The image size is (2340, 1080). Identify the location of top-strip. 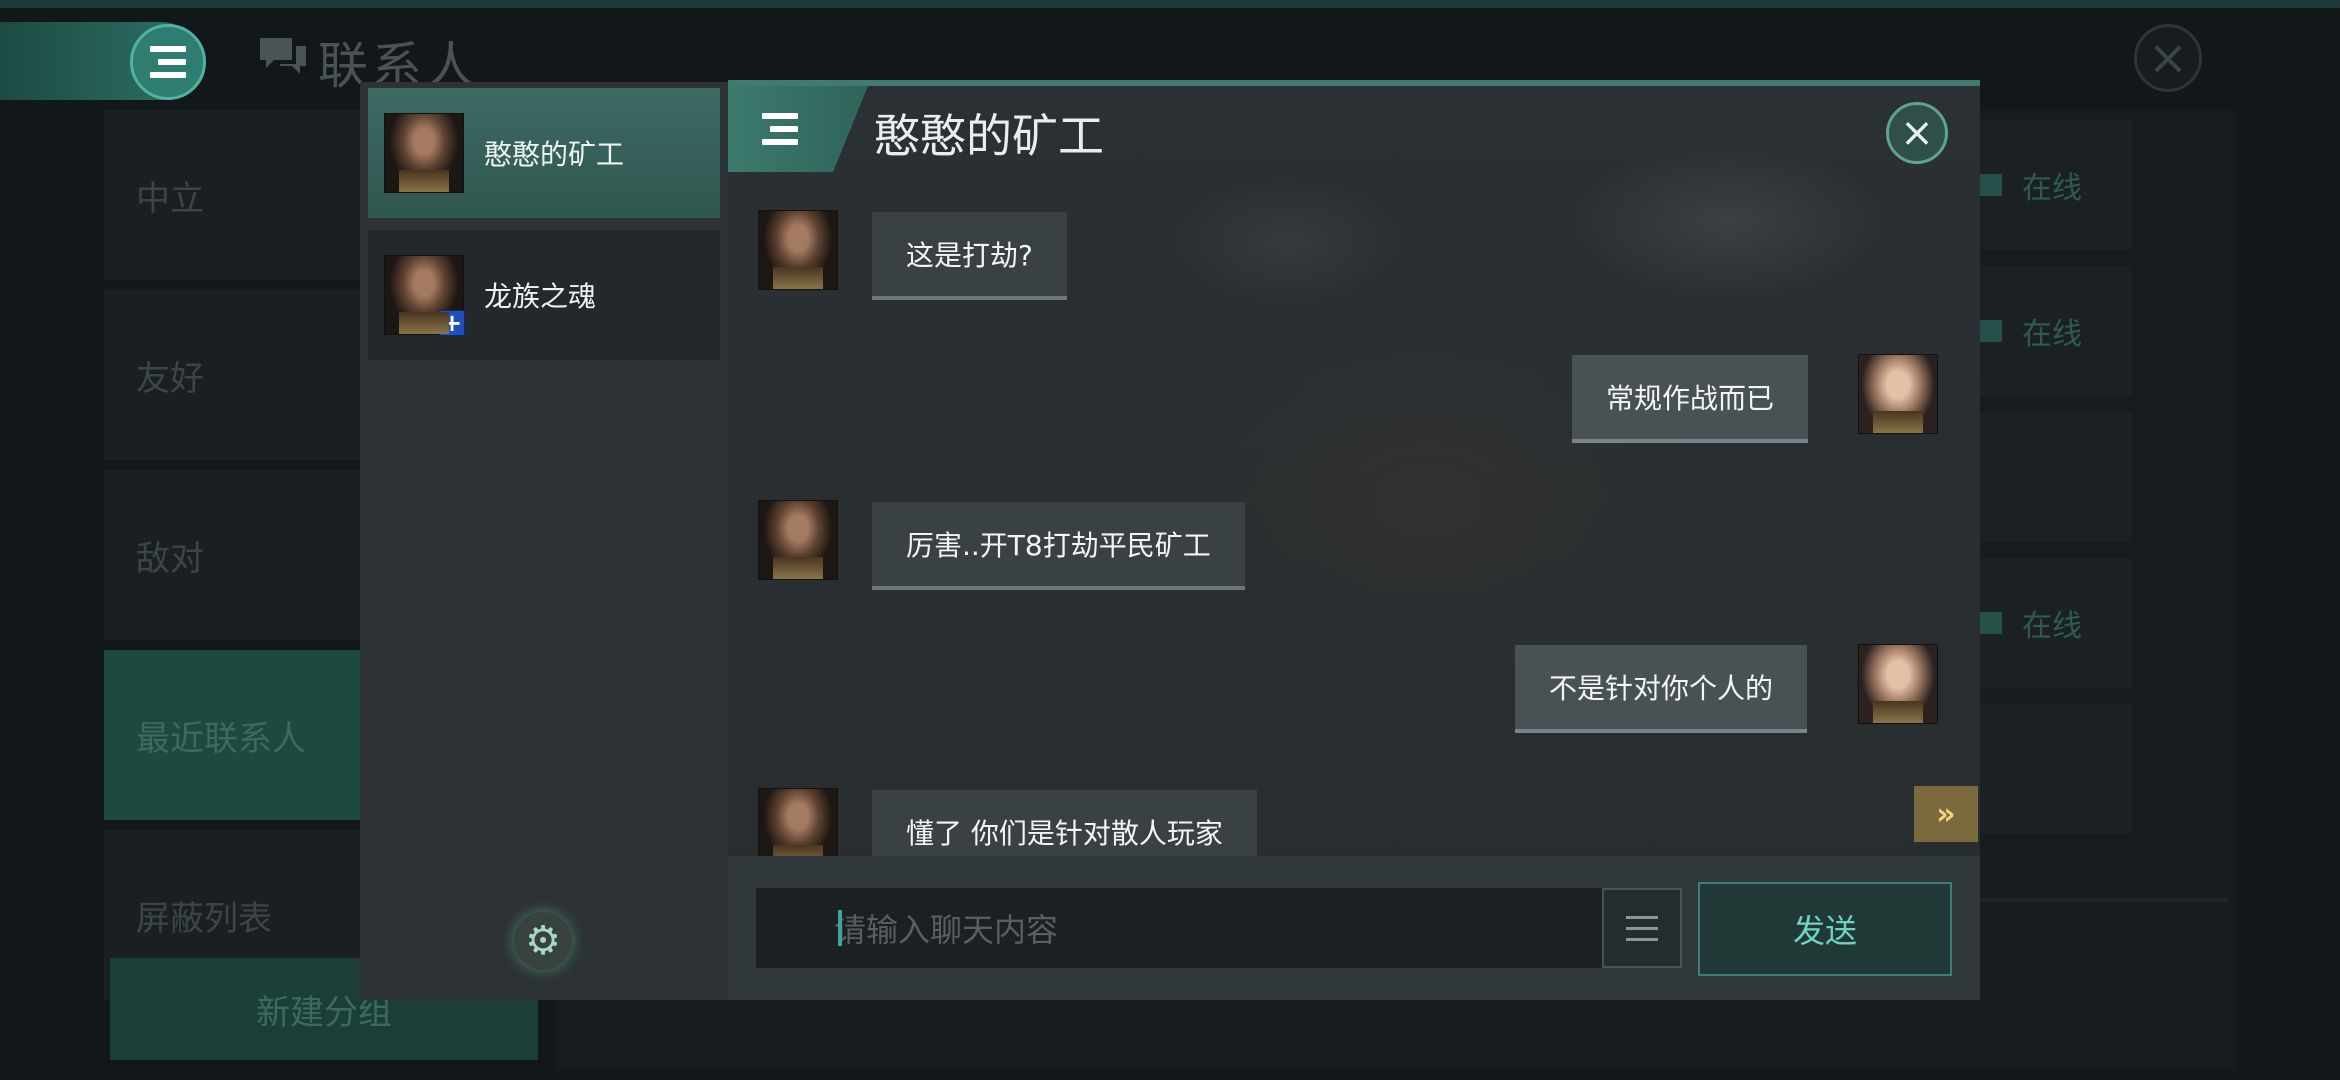
(1170, 4).